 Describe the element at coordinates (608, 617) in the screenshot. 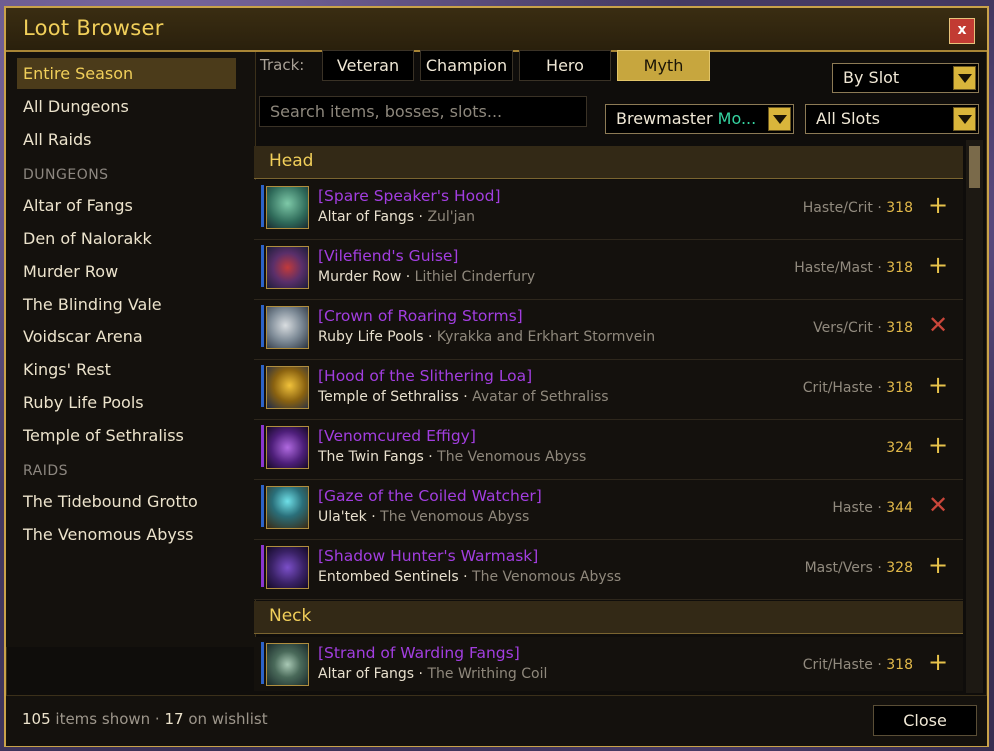

I see `section-header-neck: Neck` at that location.